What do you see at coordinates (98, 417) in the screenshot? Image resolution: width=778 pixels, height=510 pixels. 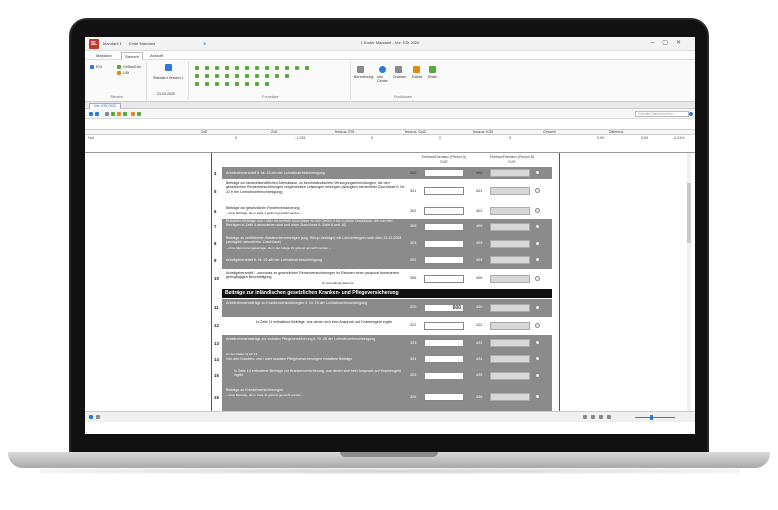 I see `edit-icon` at bounding box center [98, 417].